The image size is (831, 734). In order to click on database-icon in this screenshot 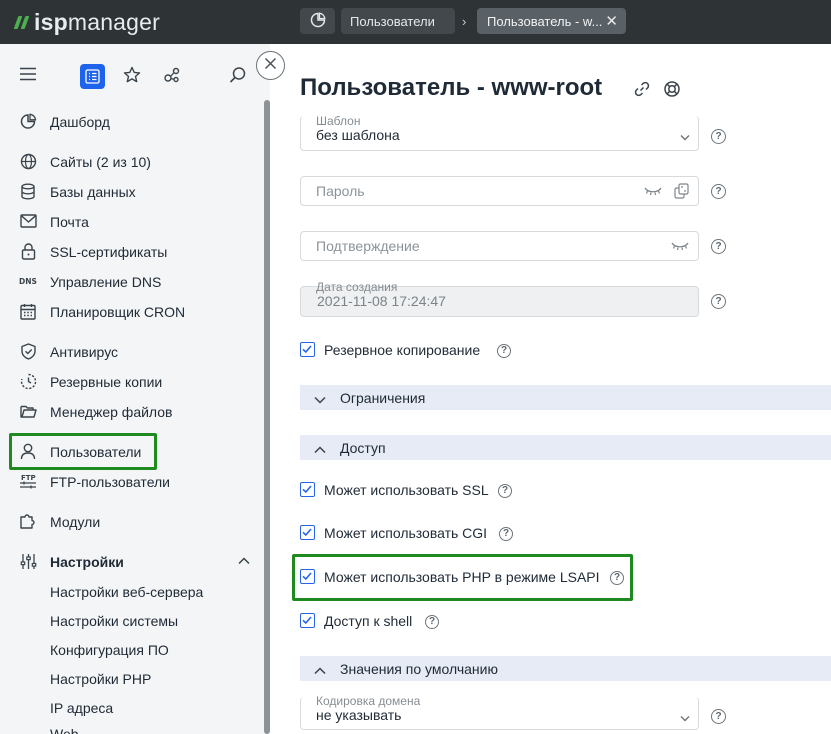, I will do `click(28, 191)`.